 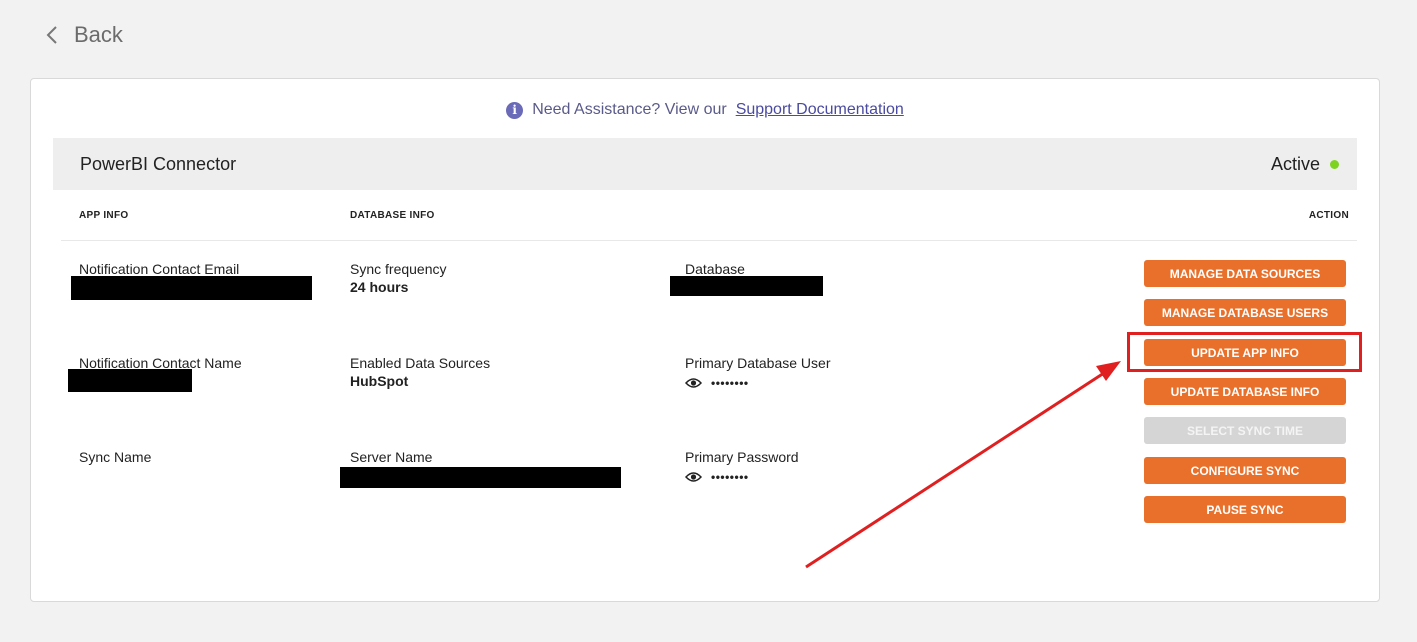 What do you see at coordinates (515, 110) in the screenshot?
I see `info-icon: i` at bounding box center [515, 110].